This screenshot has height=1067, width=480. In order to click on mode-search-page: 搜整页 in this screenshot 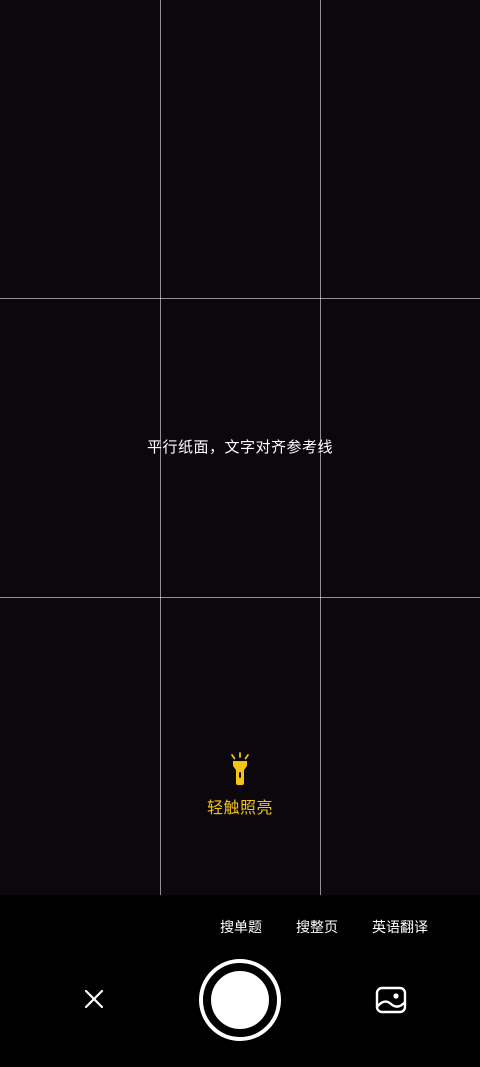, I will do `click(317, 927)`.